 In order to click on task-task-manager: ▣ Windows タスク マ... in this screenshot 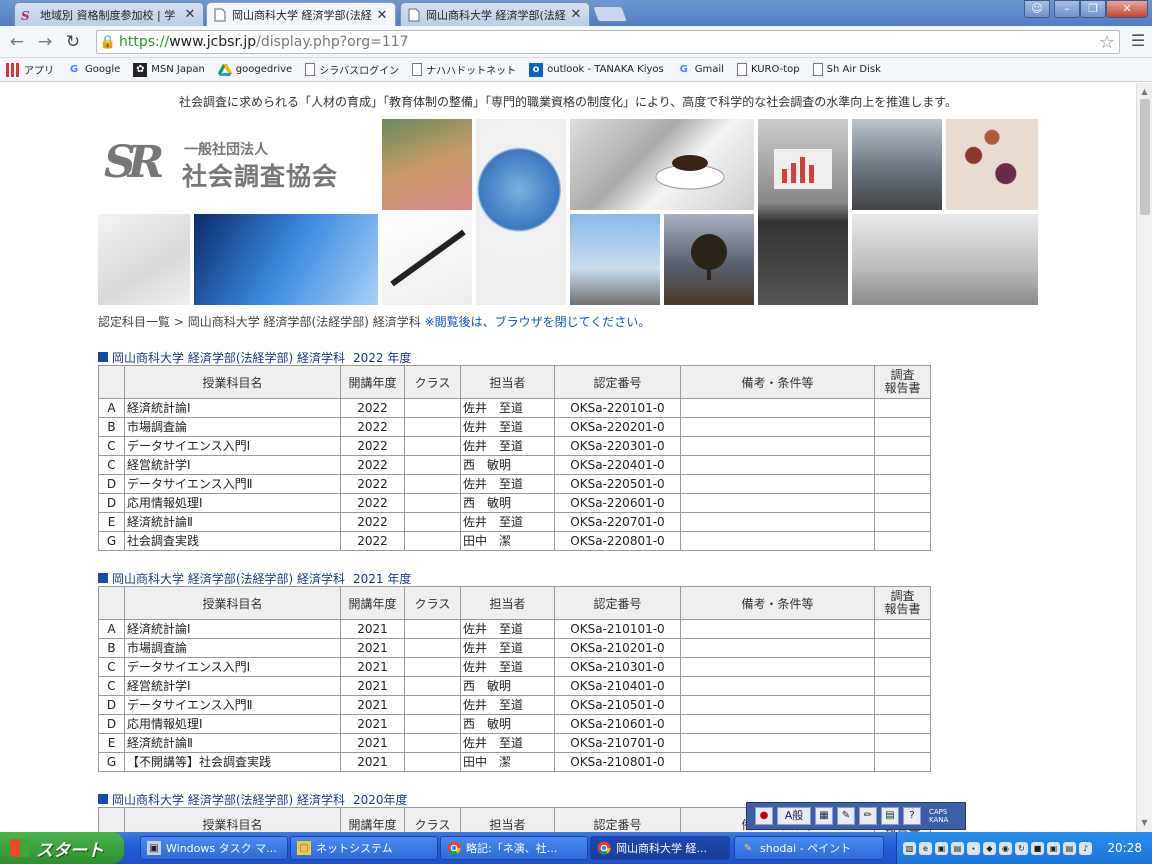, I will do `click(214, 848)`.